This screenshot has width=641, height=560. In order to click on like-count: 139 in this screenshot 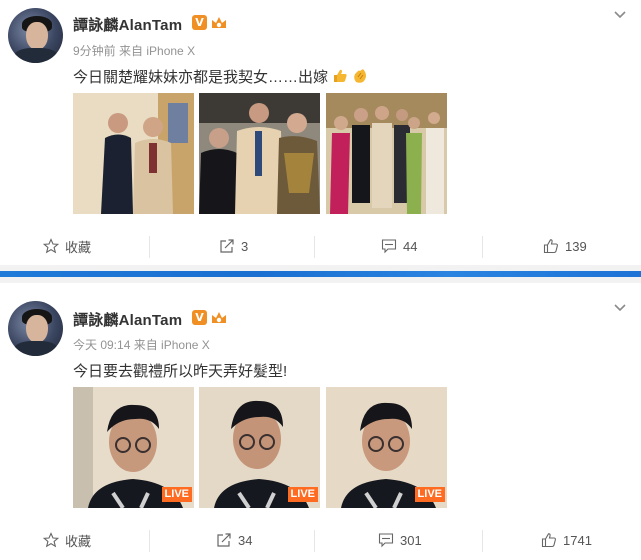, I will do `click(576, 246)`.